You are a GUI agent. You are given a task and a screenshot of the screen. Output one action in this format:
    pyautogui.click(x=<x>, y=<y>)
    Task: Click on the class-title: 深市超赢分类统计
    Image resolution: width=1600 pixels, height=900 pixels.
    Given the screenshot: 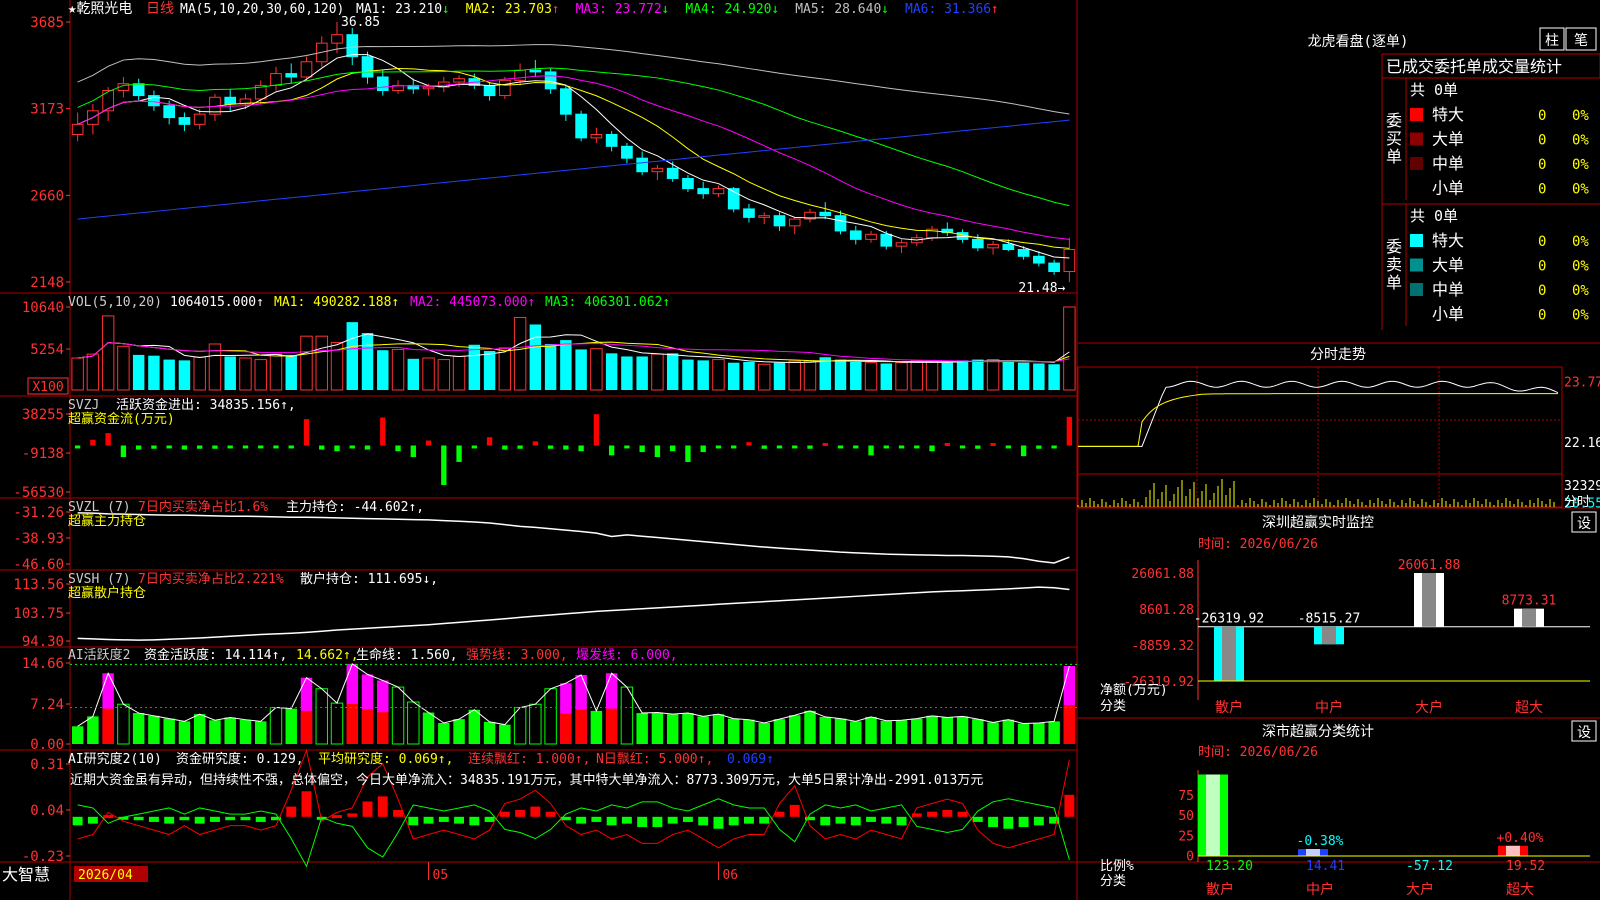 What is the action you would take?
    pyautogui.click(x=1318, y=731)
    